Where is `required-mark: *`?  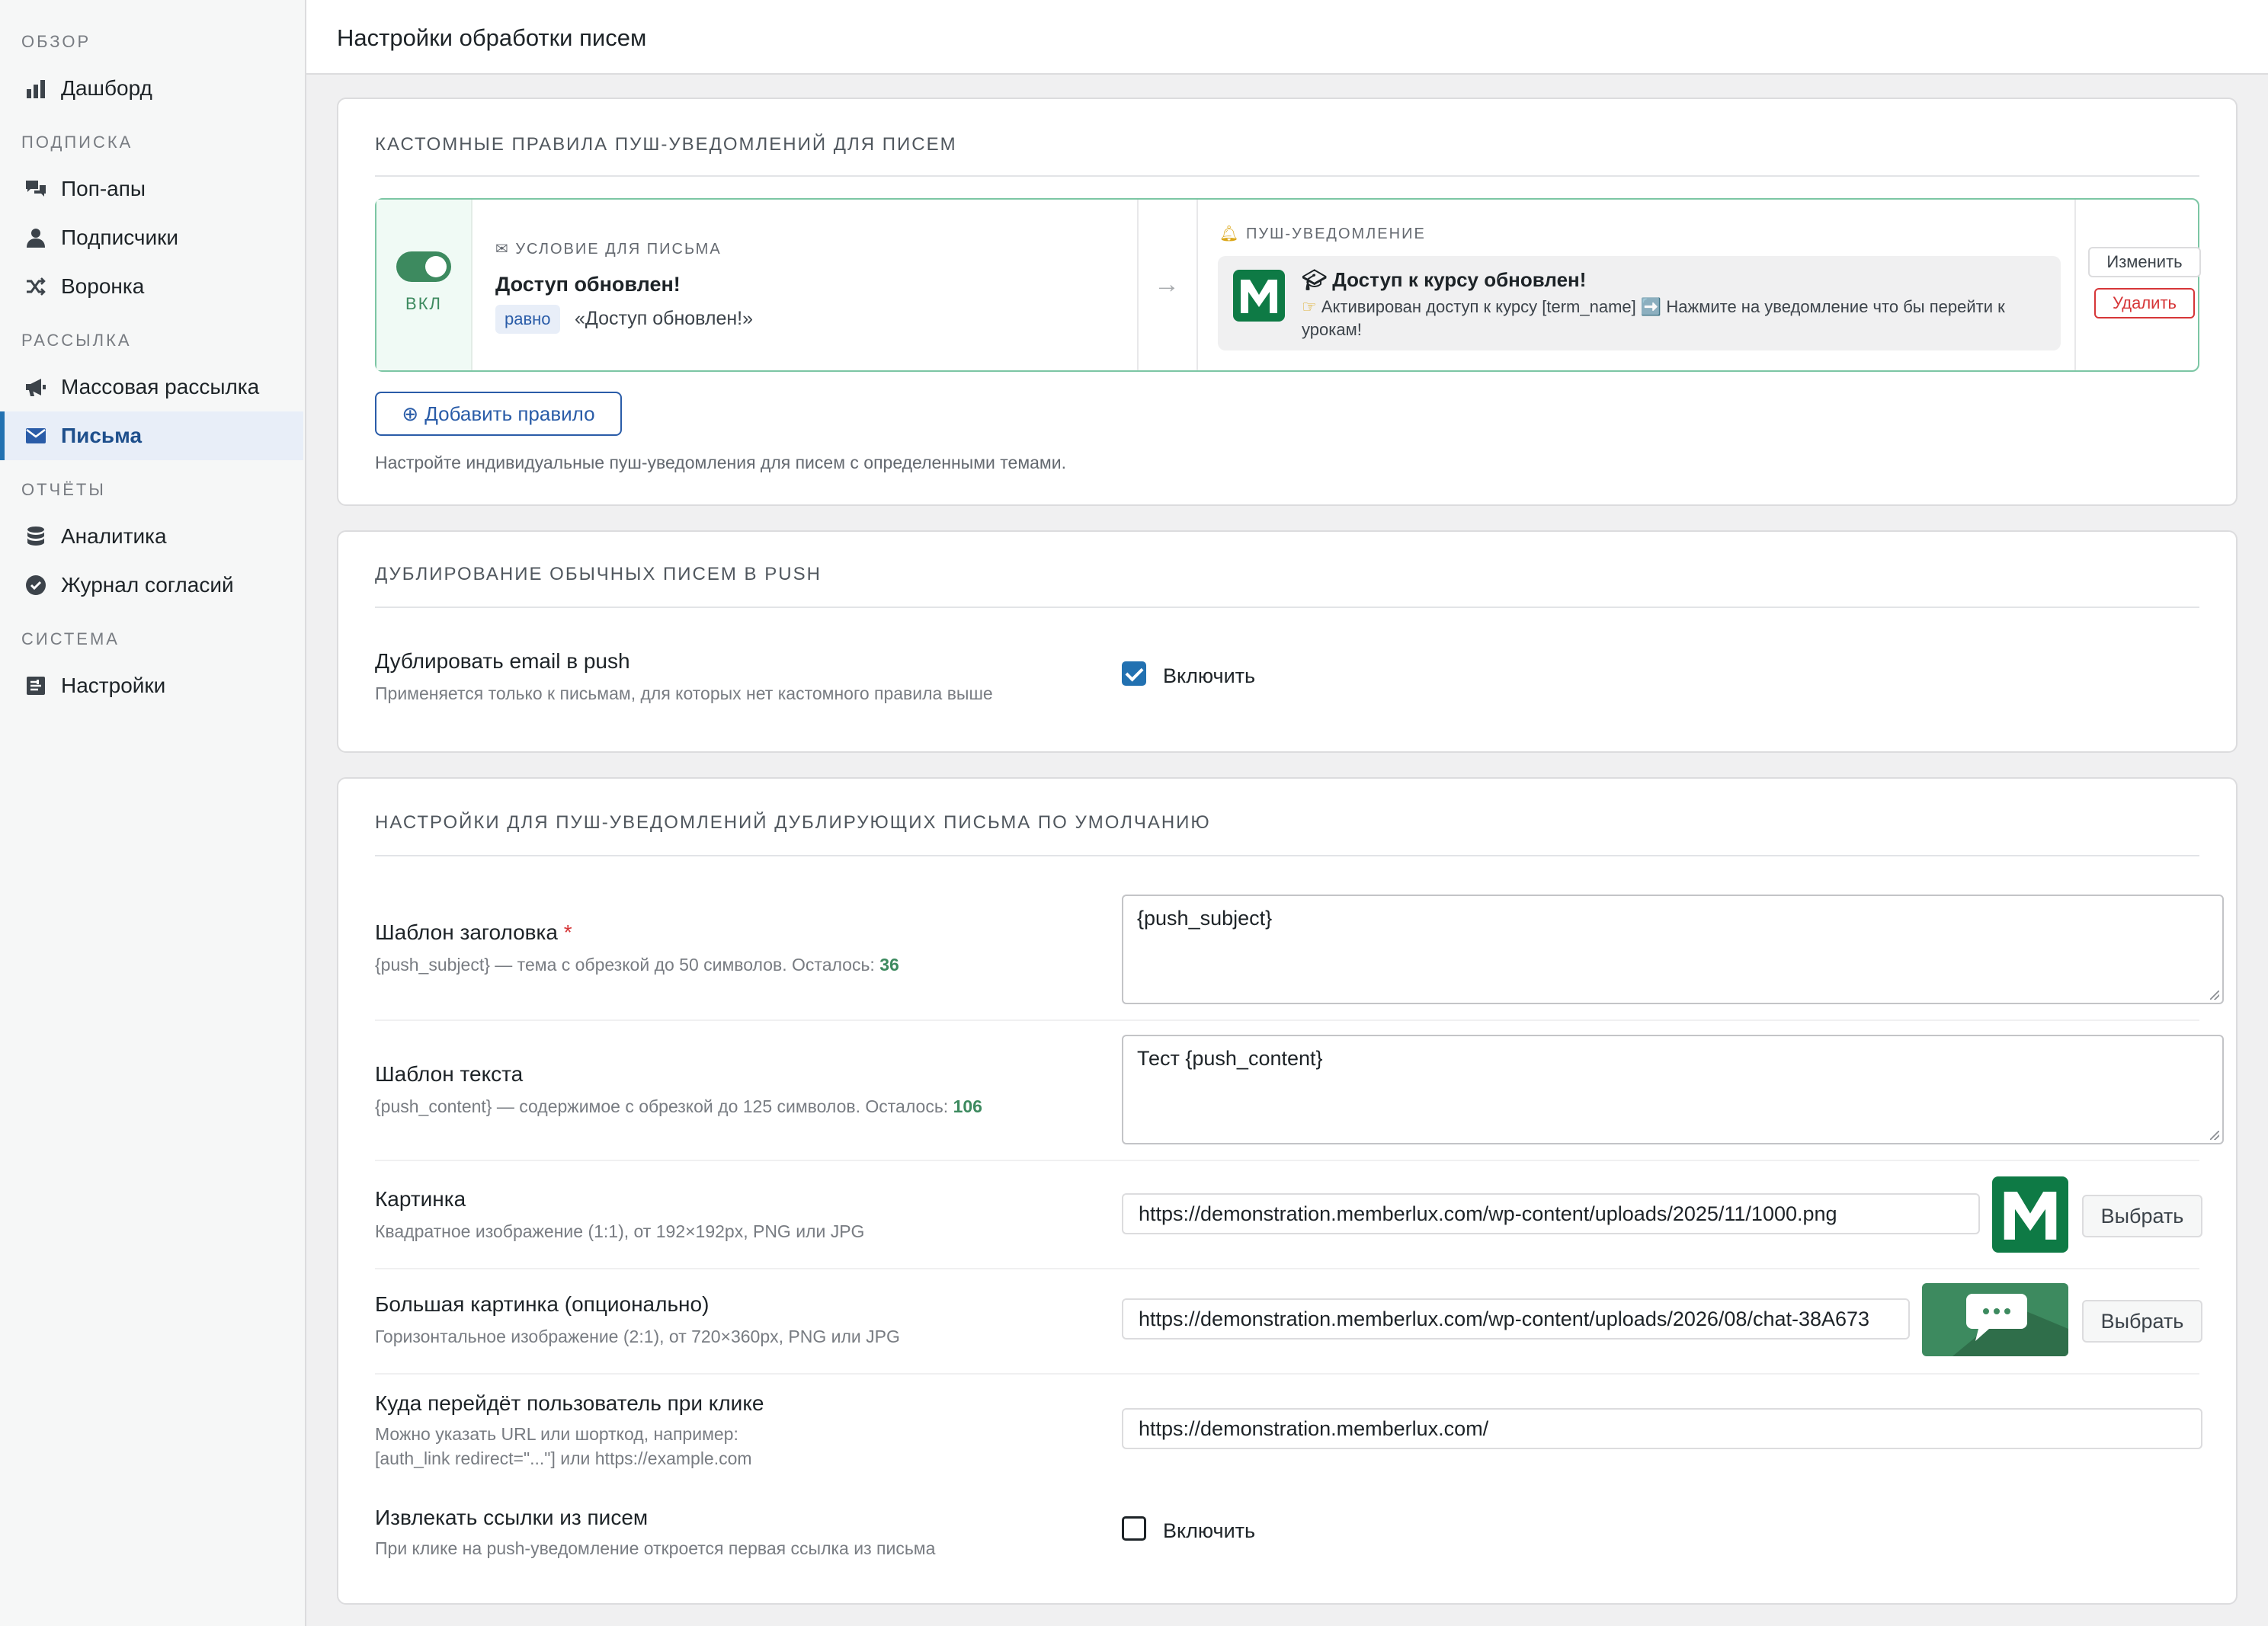 required-mark: * is located at coordinates (567, 932).